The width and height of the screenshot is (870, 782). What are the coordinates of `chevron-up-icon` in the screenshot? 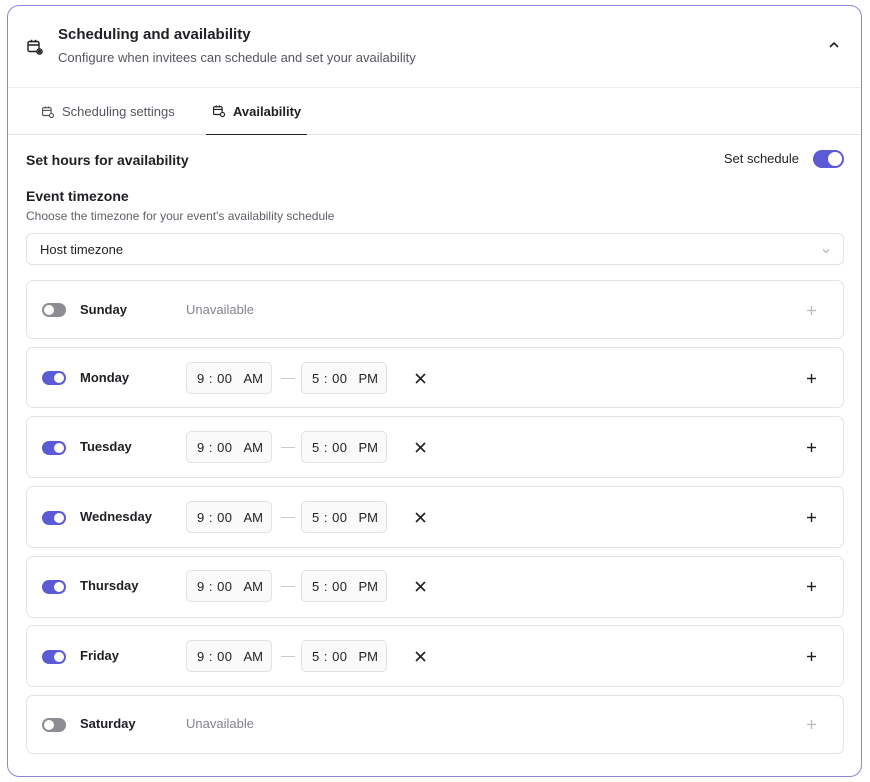 It's located at (834, 45).